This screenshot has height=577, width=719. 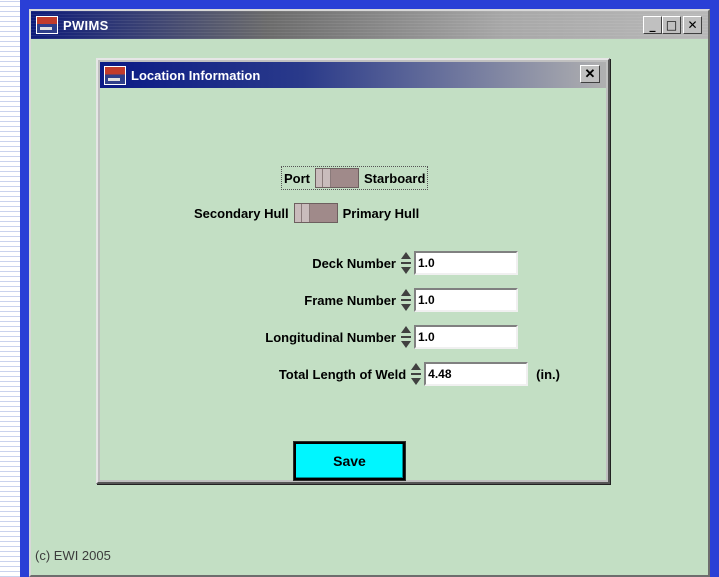 I want to click on deck-number-spinner, so click(x=405, y=263).